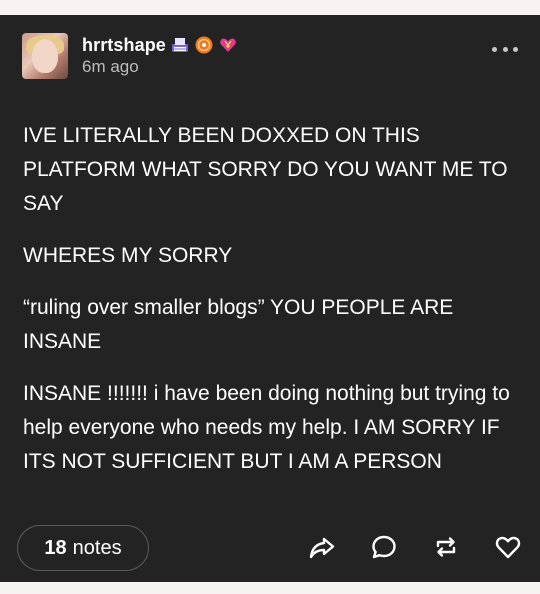  I want to click on notes-button: 18 notes, so click(83, 548).